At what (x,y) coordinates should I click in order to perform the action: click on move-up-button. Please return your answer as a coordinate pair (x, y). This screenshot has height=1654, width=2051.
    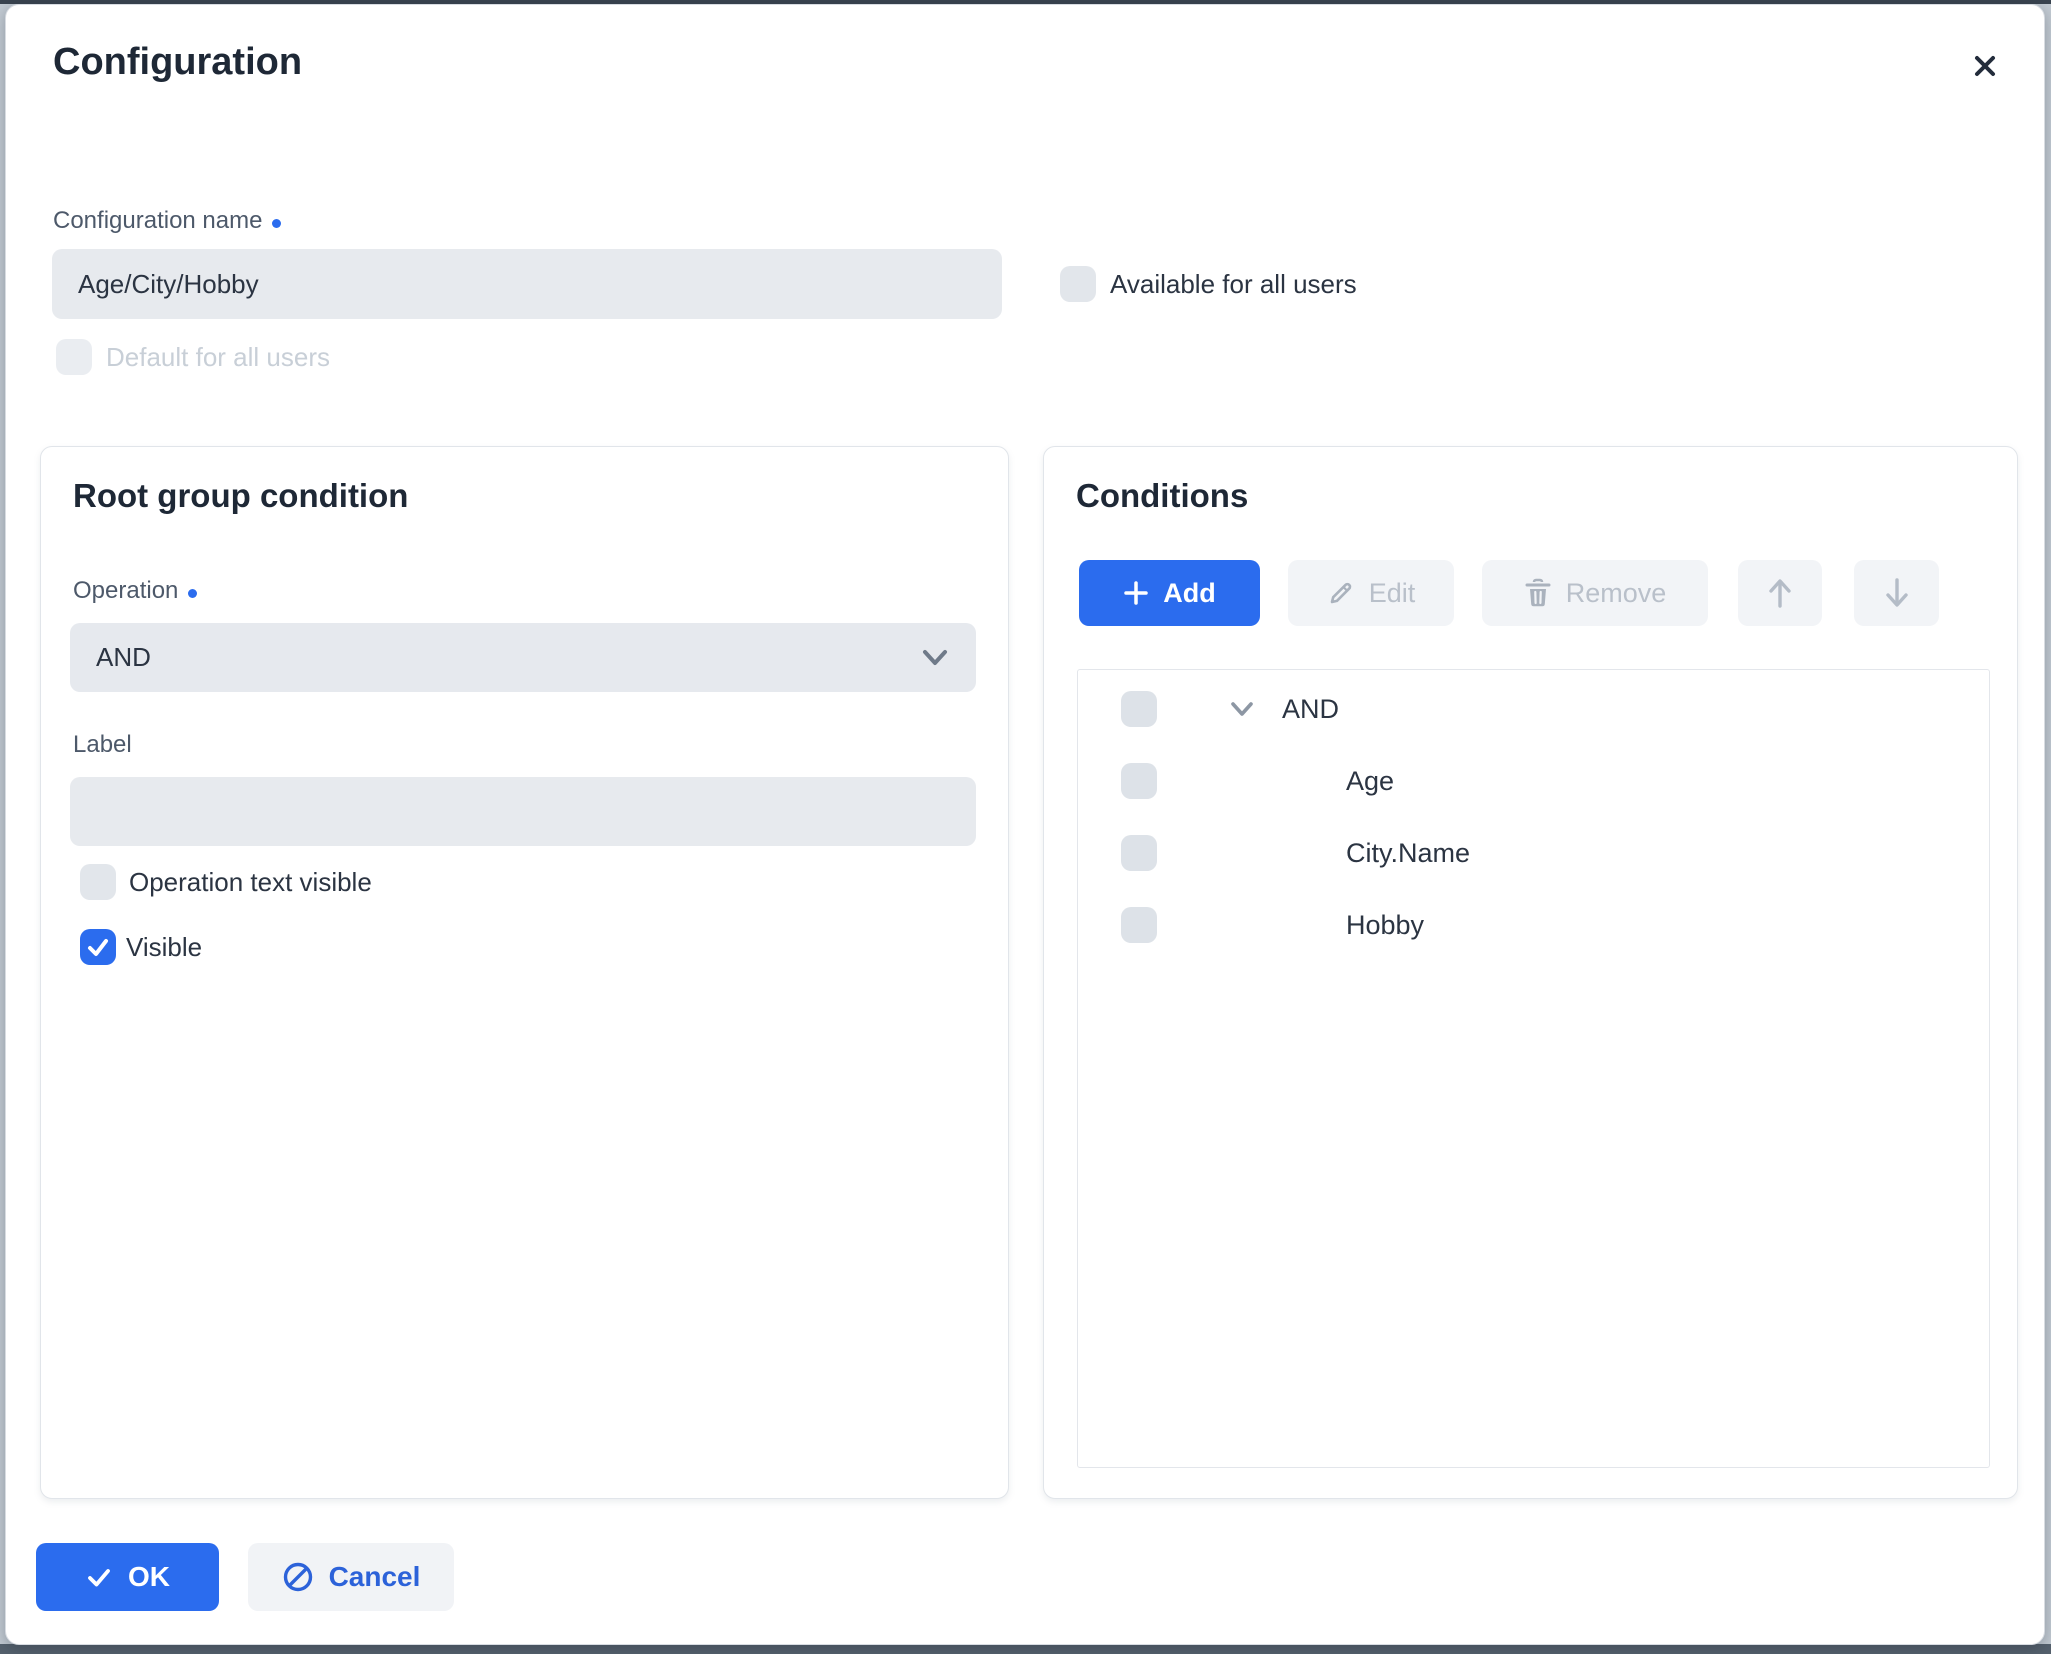
    Looking at the image, I should click on (1780, 593).